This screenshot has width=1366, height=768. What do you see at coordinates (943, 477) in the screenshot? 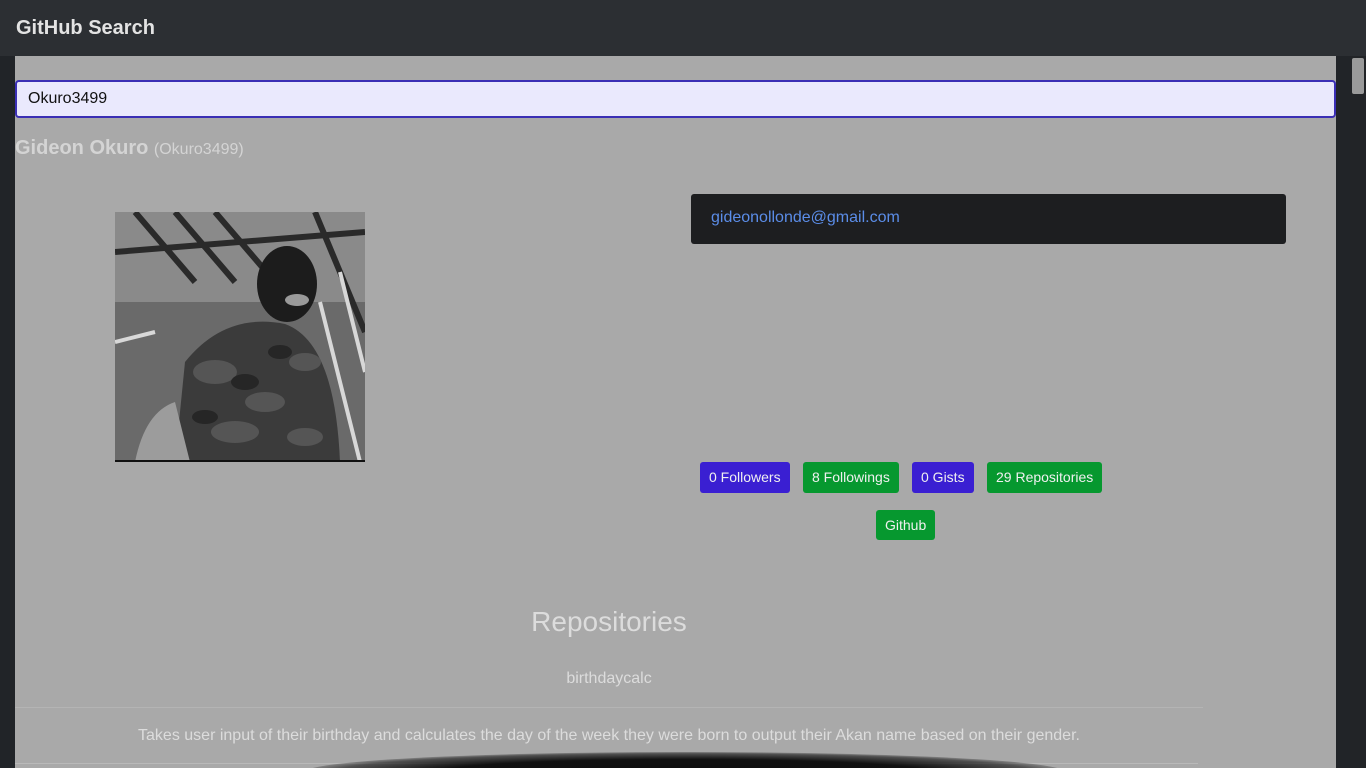
I see `gists-badge: 0 Gists` at bounding box center [943, 477].